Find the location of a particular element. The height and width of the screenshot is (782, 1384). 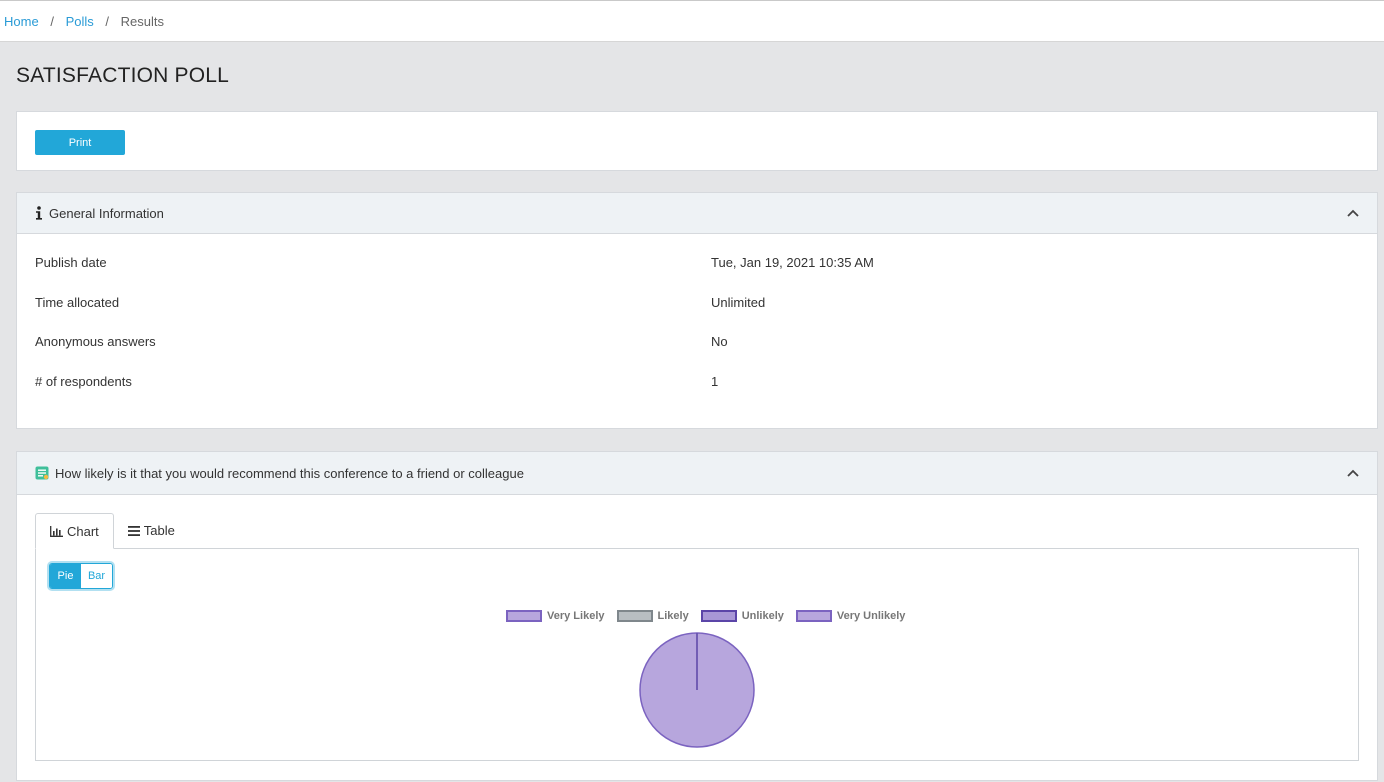

info-label: Publish date is located at coordinates (71, 262).